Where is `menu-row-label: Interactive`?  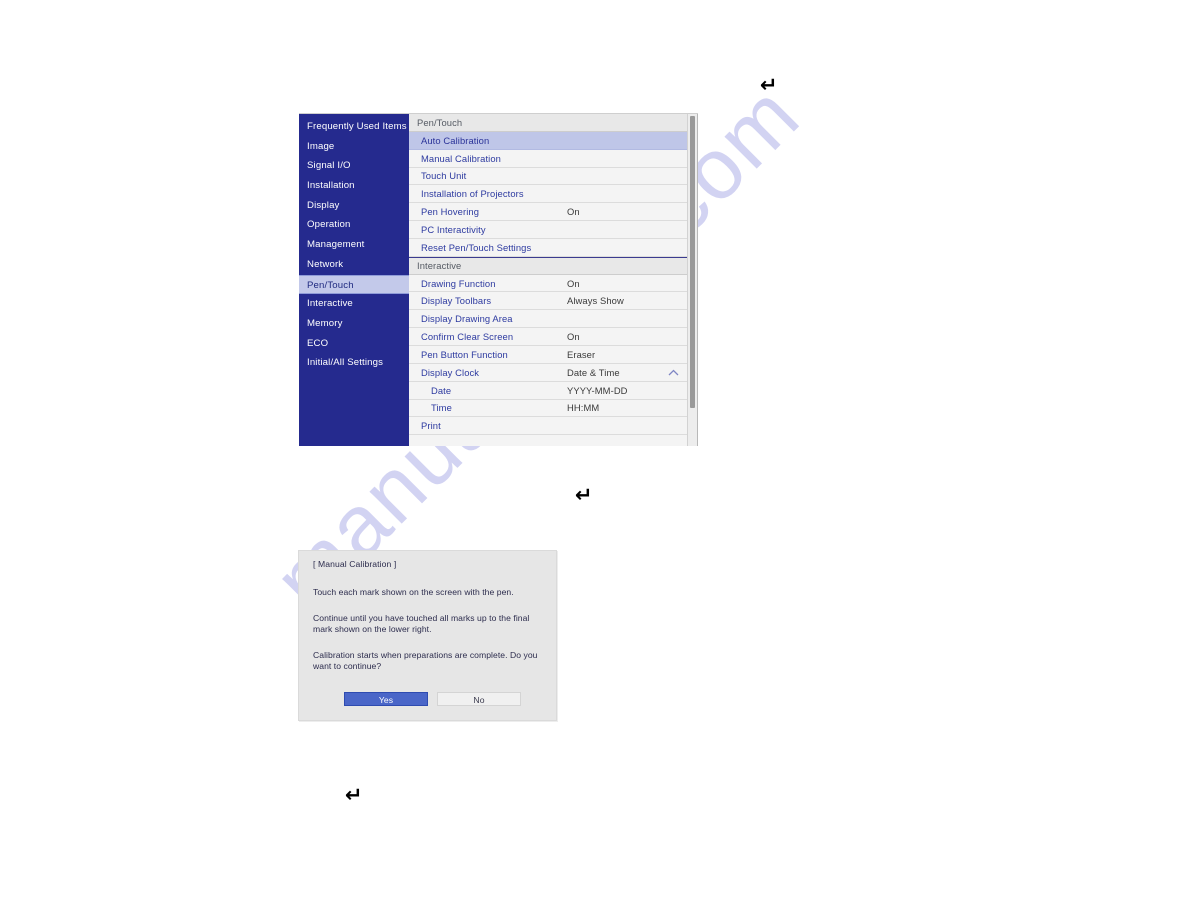
menu-row-label: Interactive is located at coordinates (439, 266).